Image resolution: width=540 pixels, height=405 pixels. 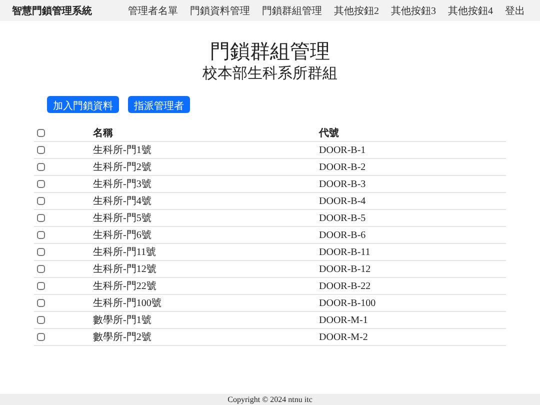 What do you see at coordinates (342, 218) in the screenshot?
I see `lock-code: DOOR-B-5` at bounding box center [342, 218].